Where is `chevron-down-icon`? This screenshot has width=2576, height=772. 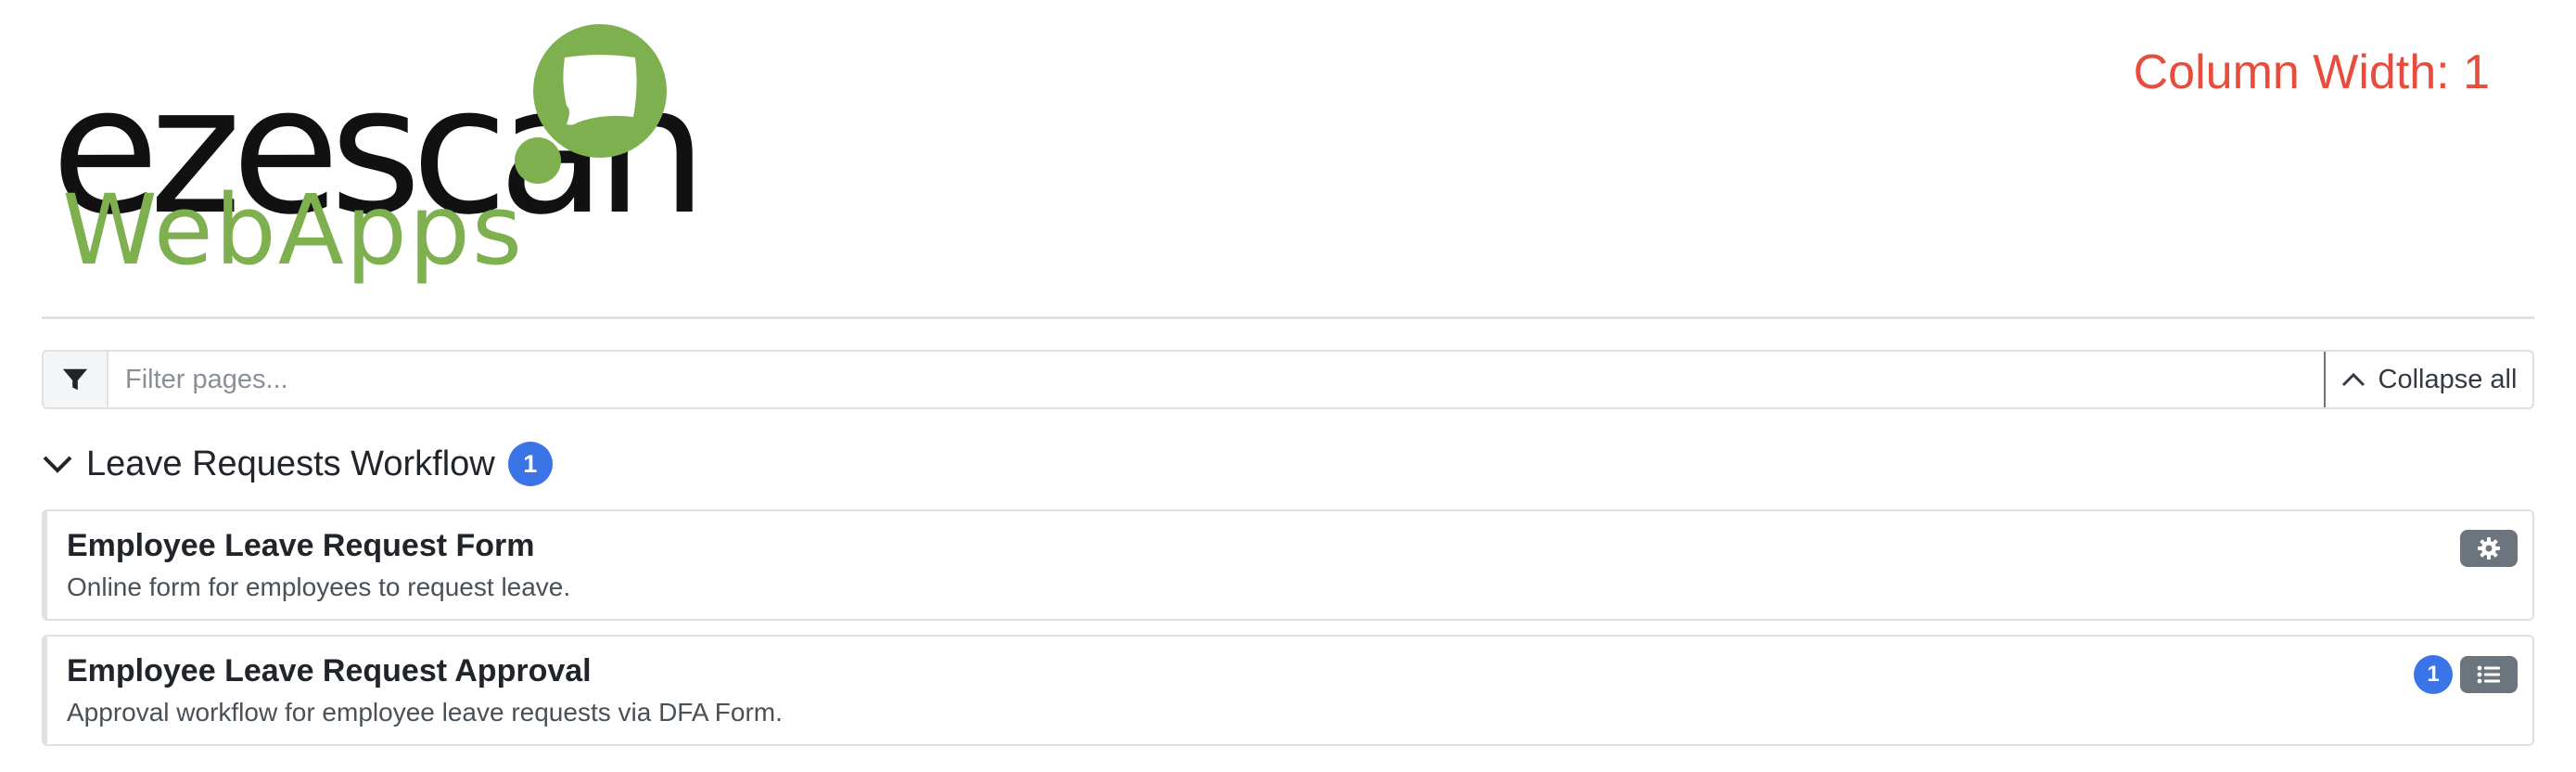
chevron-down-icon is located at coordinates (57, 464).